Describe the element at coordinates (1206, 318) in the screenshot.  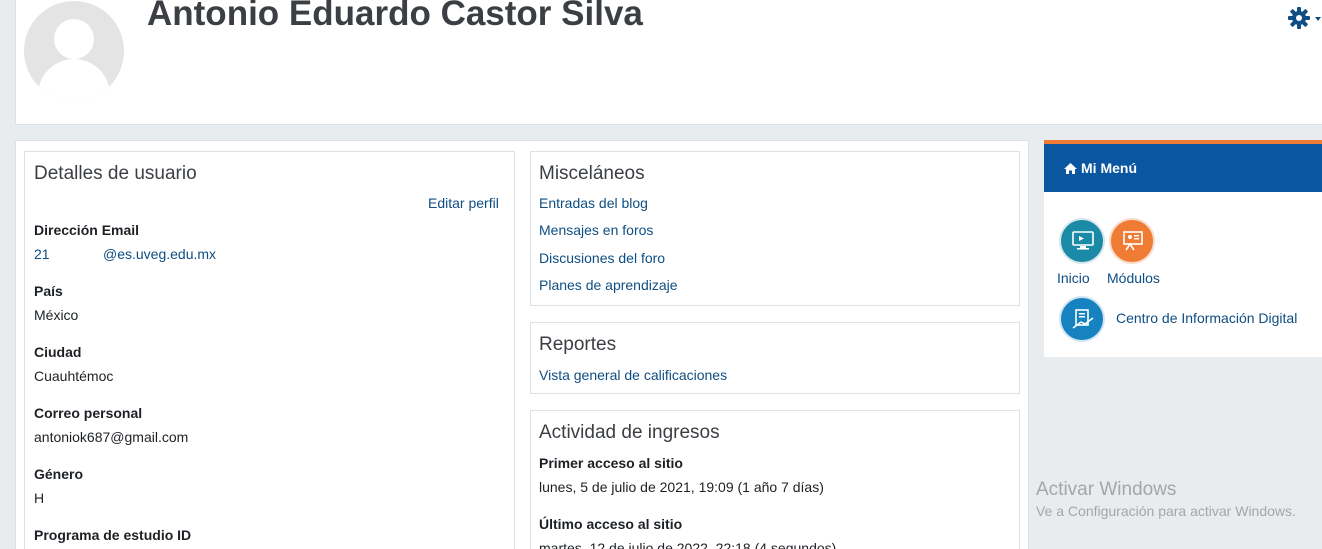
I see `menu-item-centro-informacion: Centro de Información Digital` at that location.